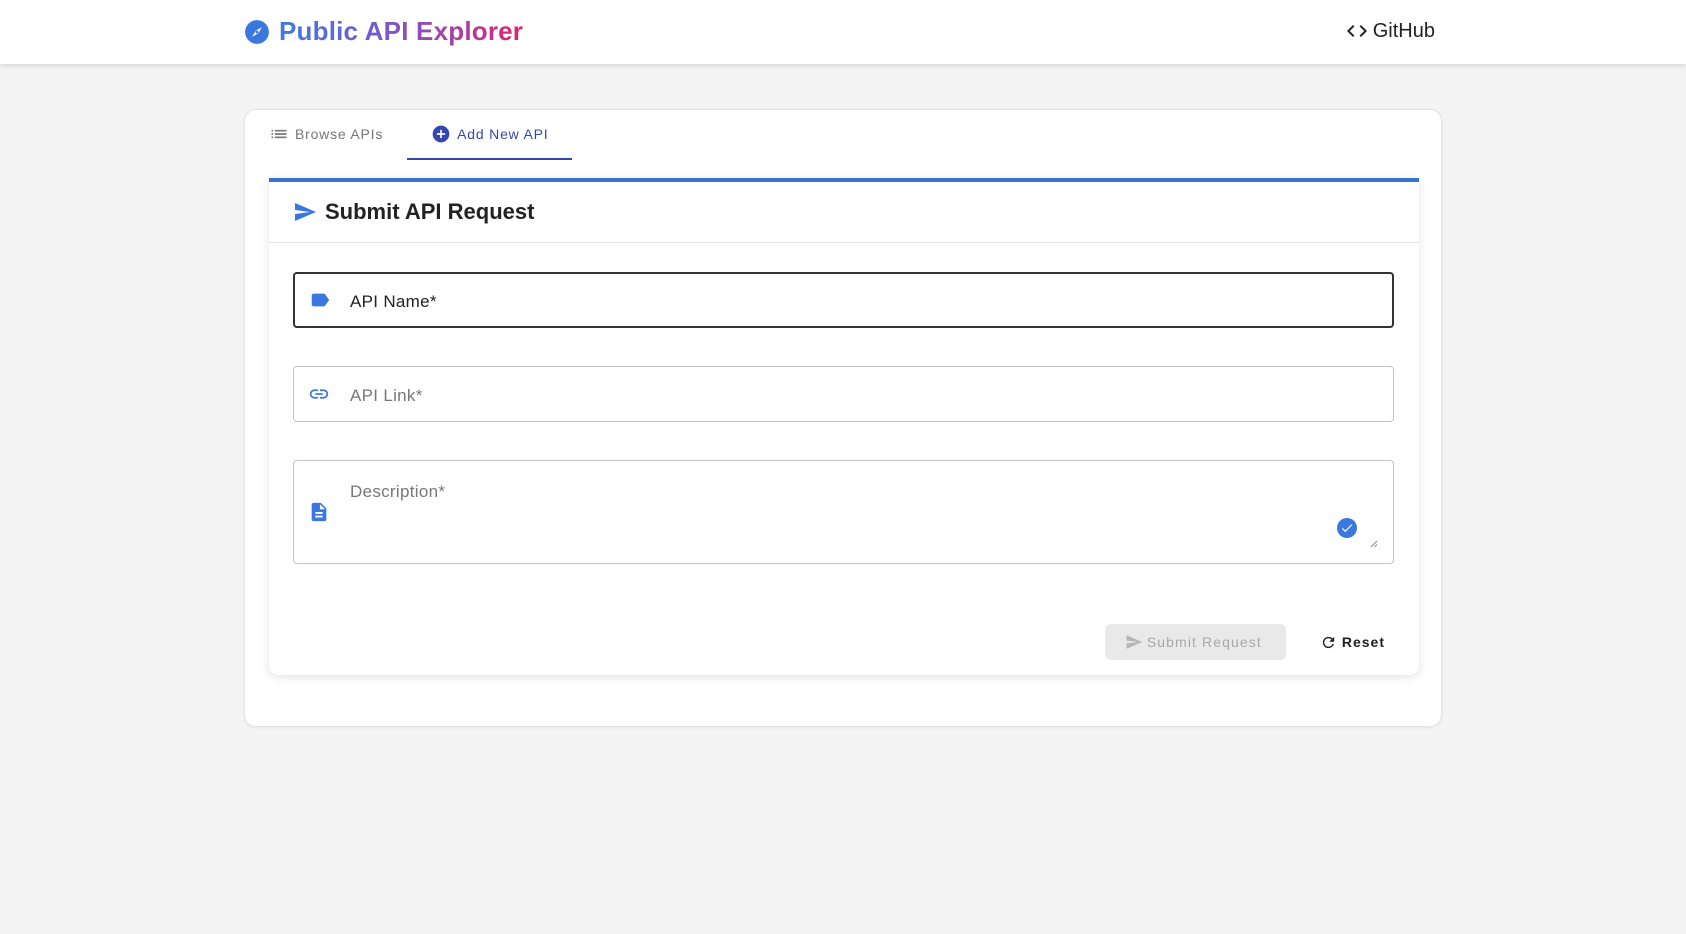 This screenshot has height=934, width=1686. Describe the element at coordinates (843, 300) in the screenshot. I see `api-name-field: API Name*` at that location.